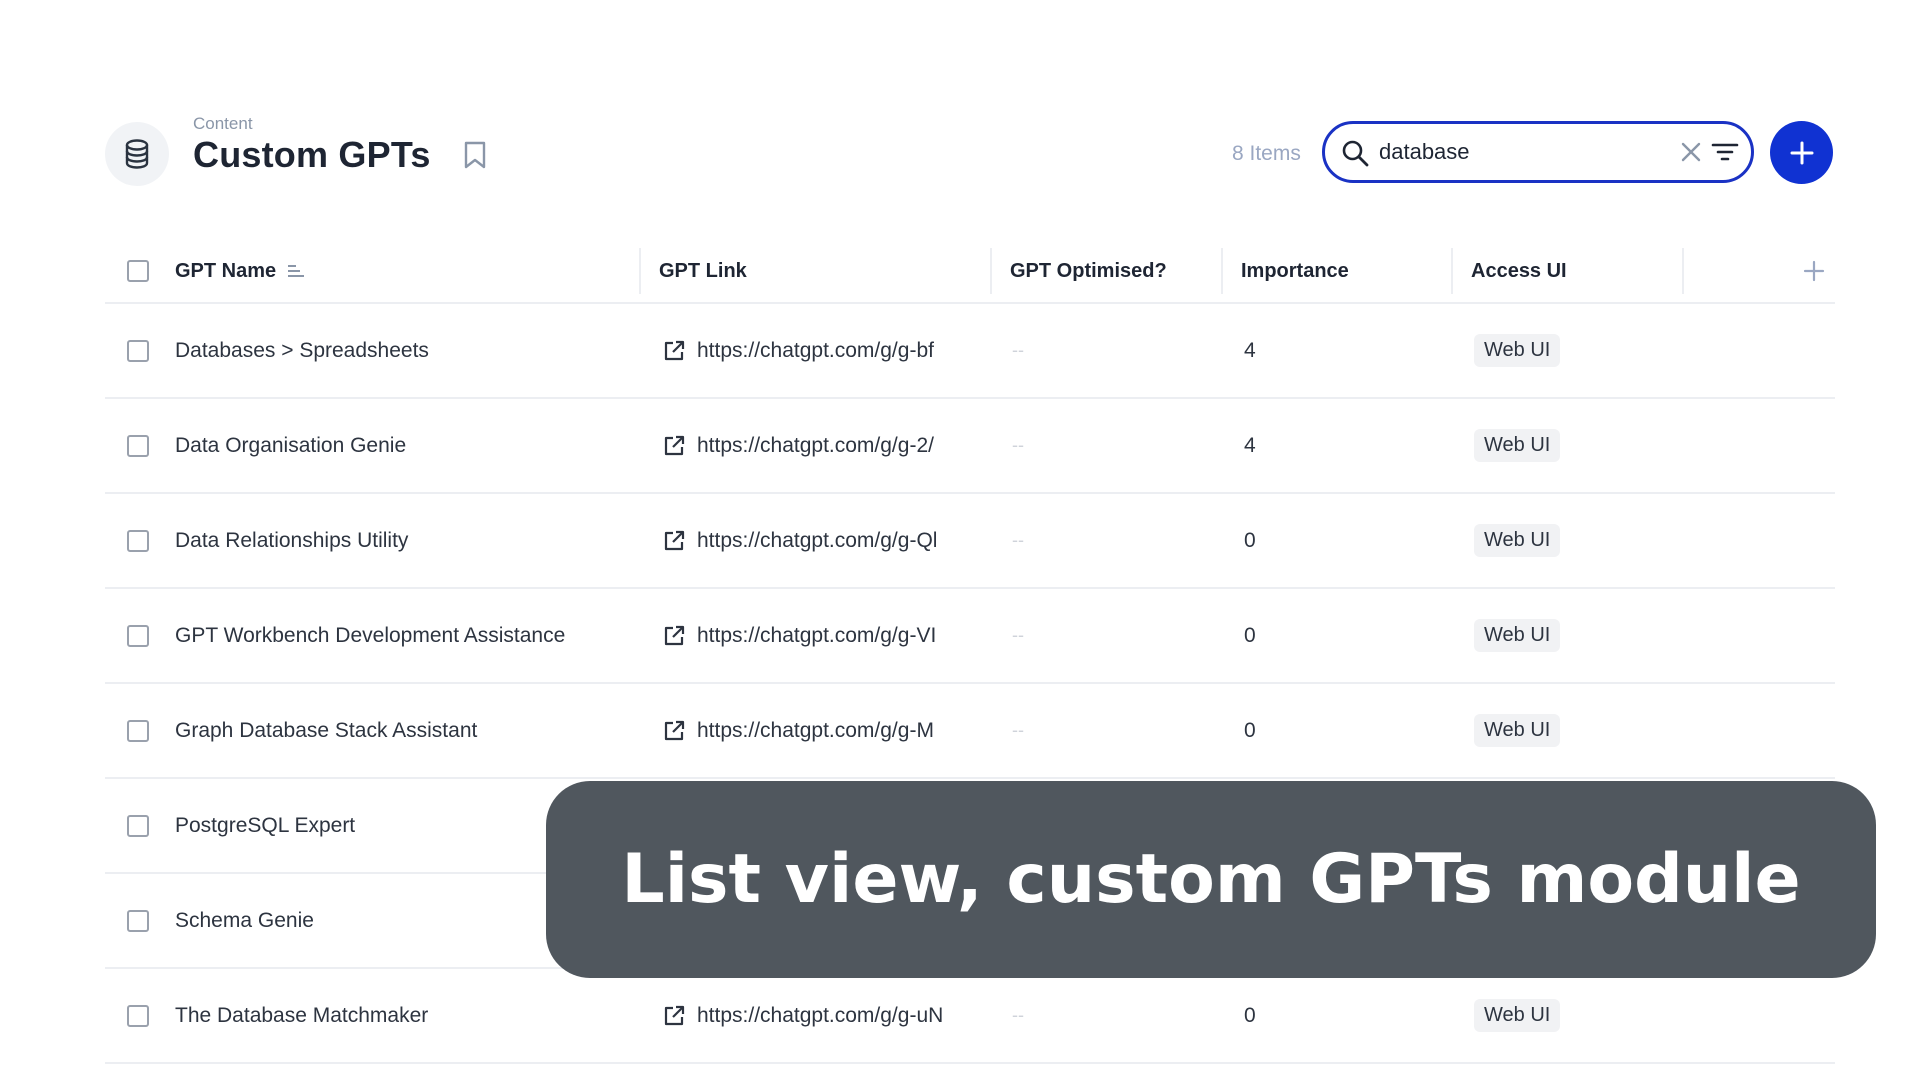 This screenshot has height=1080, width=1920. What do you see at coordinates (1725, 152) in the screenshot?
I see `filter-icon` at bounding box center [1725, 152].